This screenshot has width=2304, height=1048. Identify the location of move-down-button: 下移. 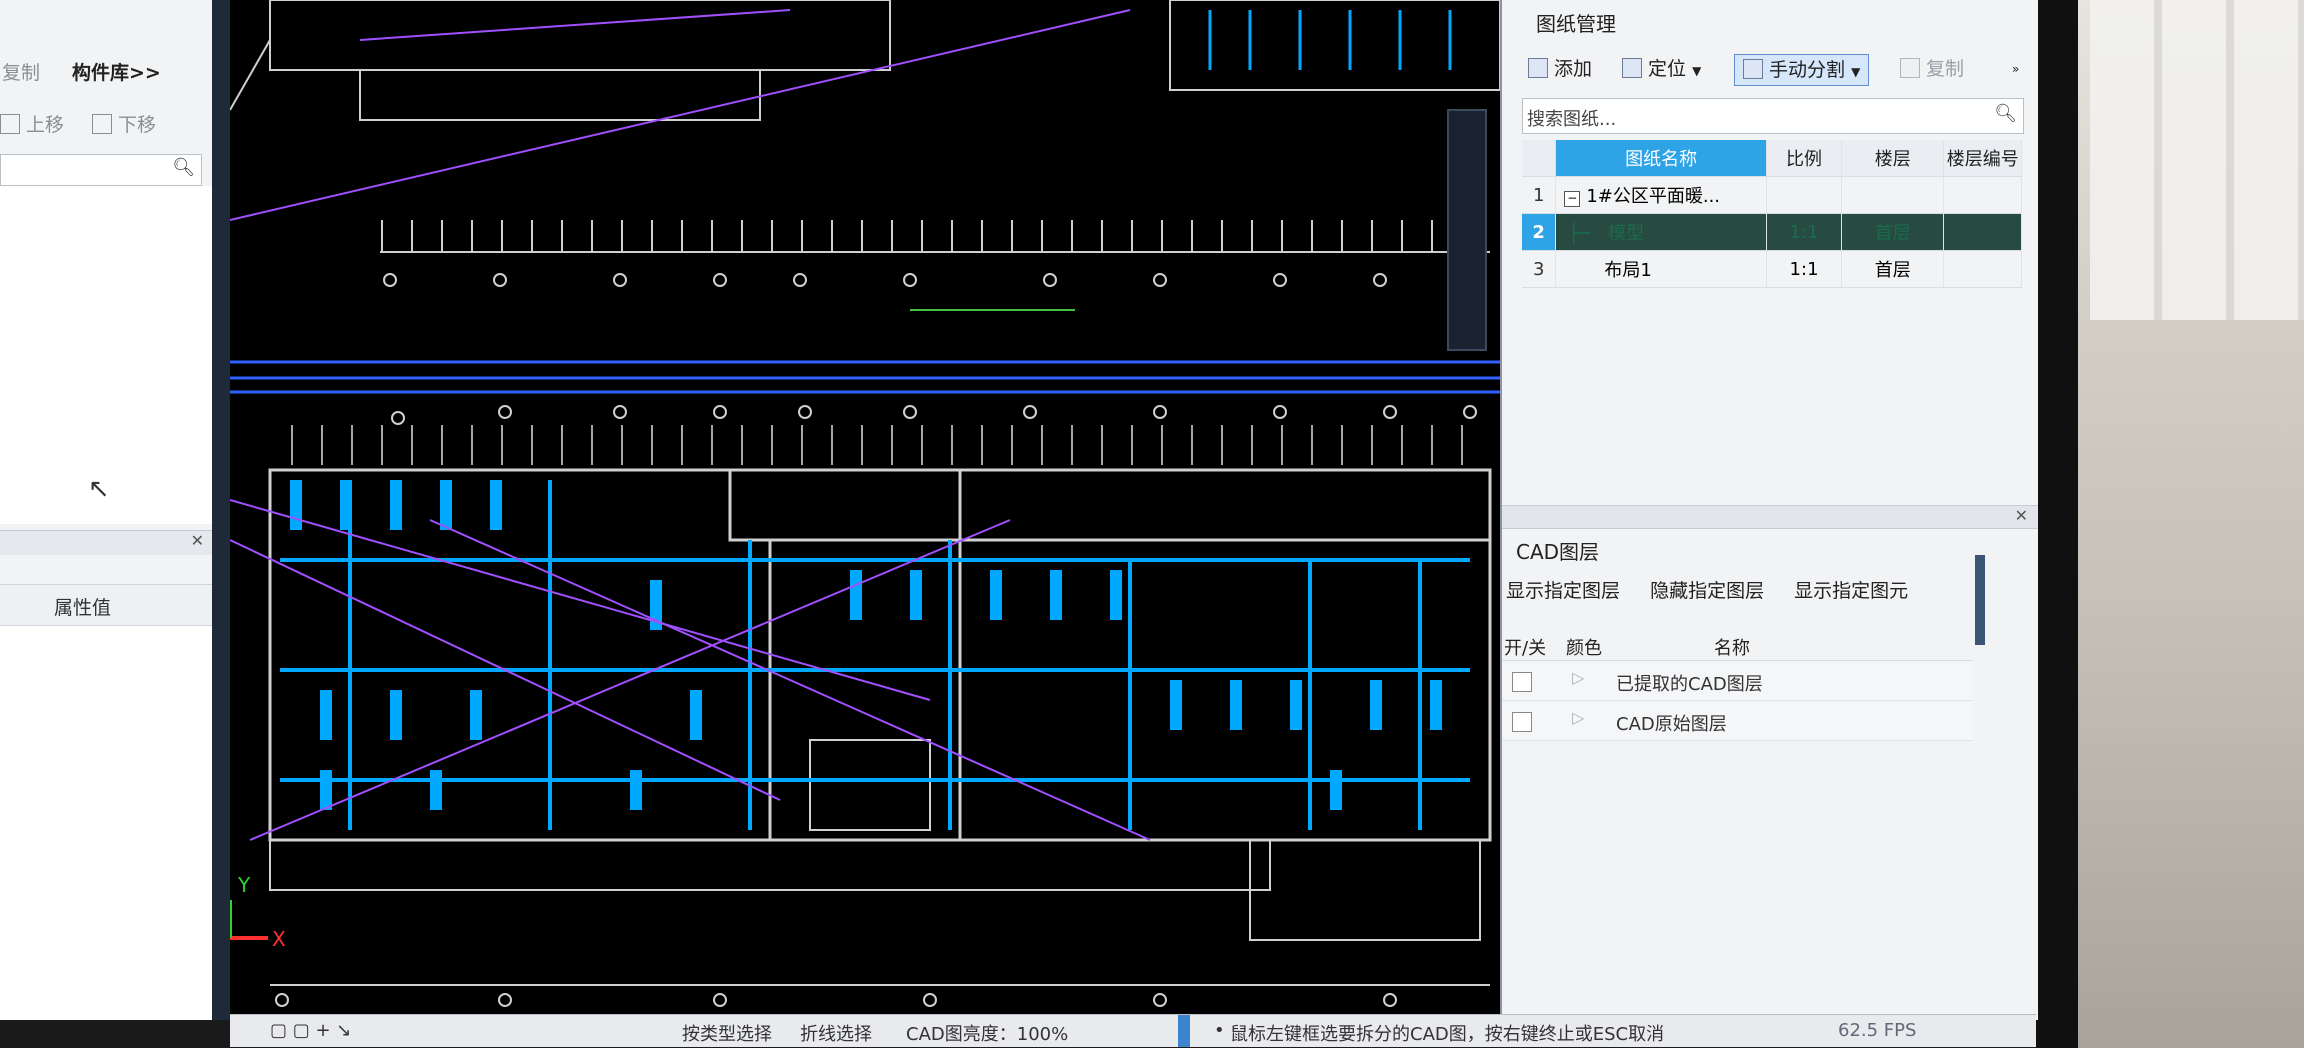
(124, 123).